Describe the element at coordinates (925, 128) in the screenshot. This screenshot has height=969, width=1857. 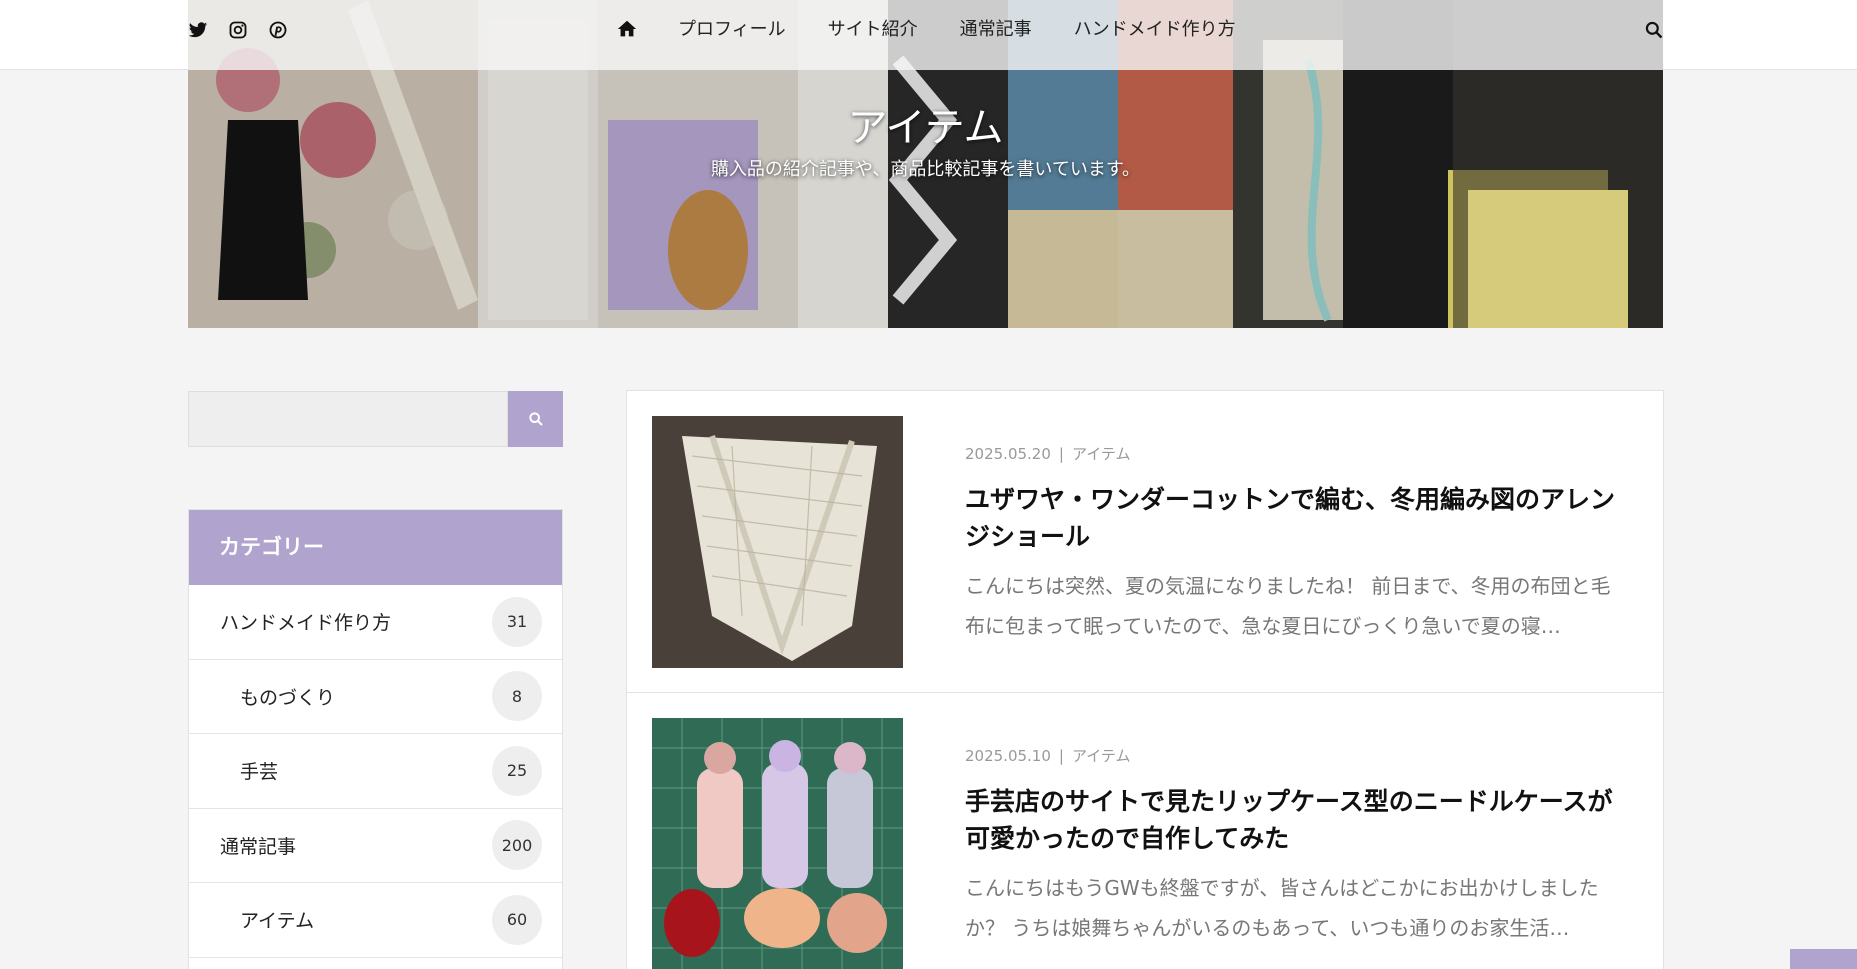
I see `category-title: アイテム` at that location.